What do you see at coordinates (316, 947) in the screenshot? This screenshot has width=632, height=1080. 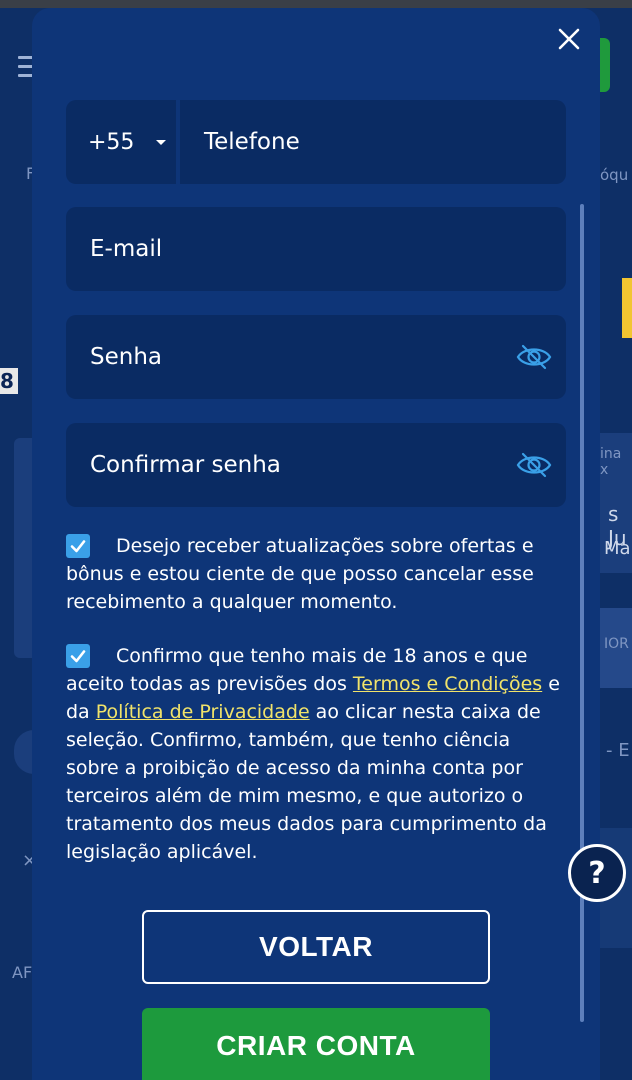 I see `back-button: VOLTAR` at bounding box center [316, 947].